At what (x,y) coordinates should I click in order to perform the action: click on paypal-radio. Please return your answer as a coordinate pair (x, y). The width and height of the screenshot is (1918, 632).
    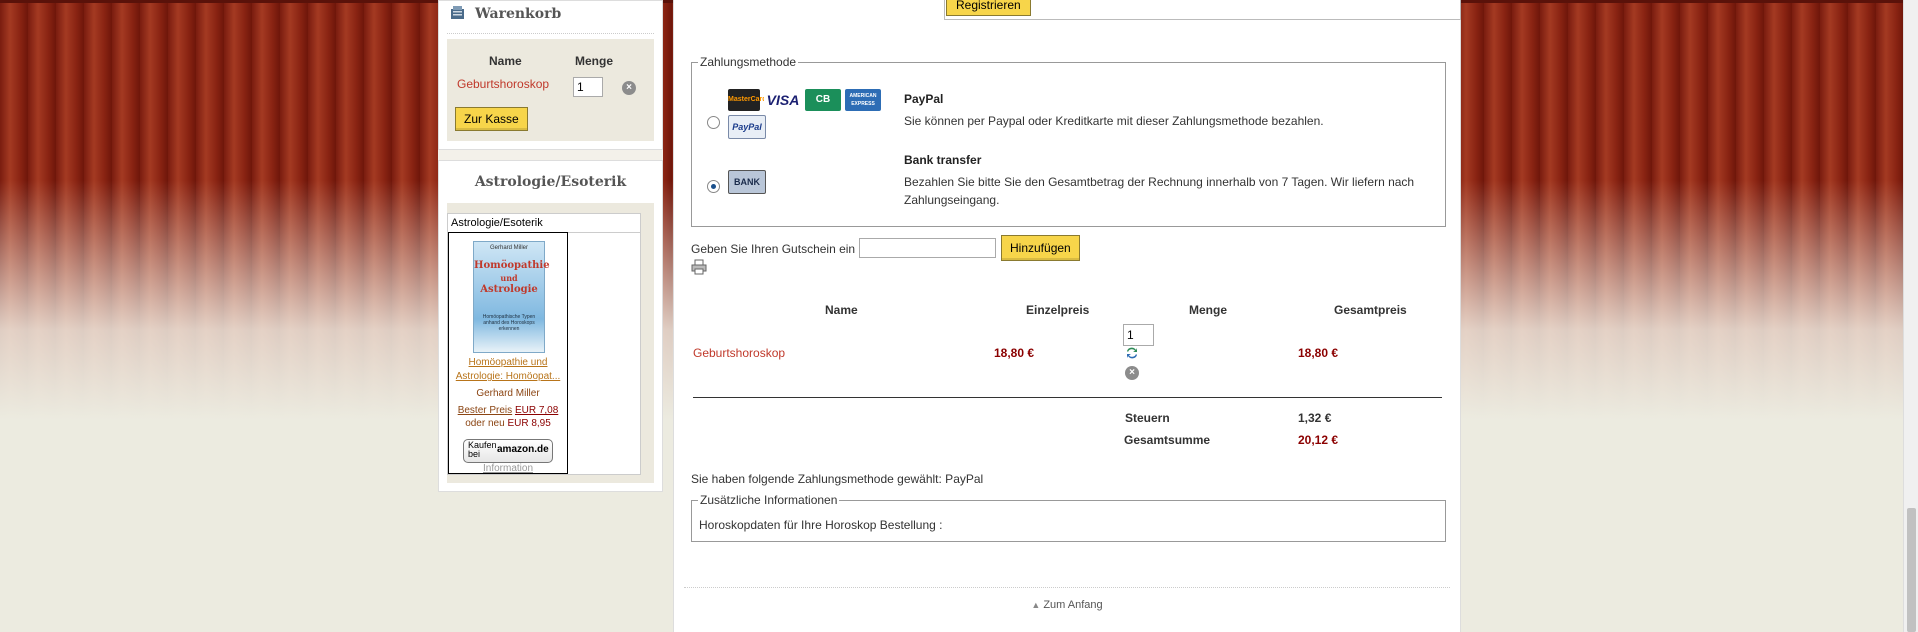
    Looking at the image, I should click on (713, 122).